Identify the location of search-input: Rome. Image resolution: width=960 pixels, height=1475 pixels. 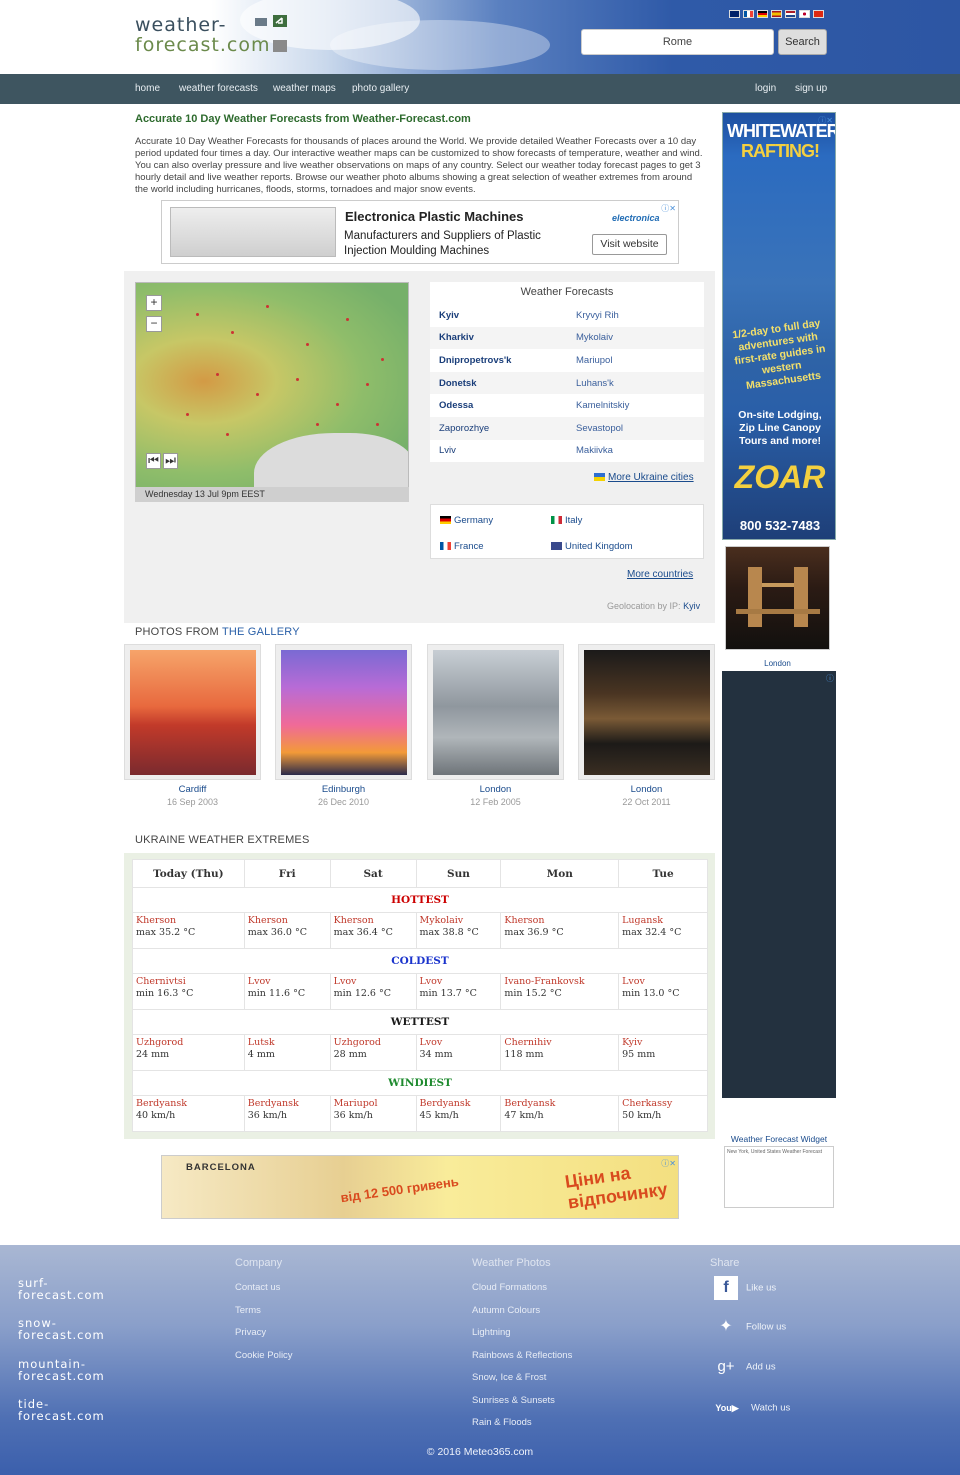
(677, 42).